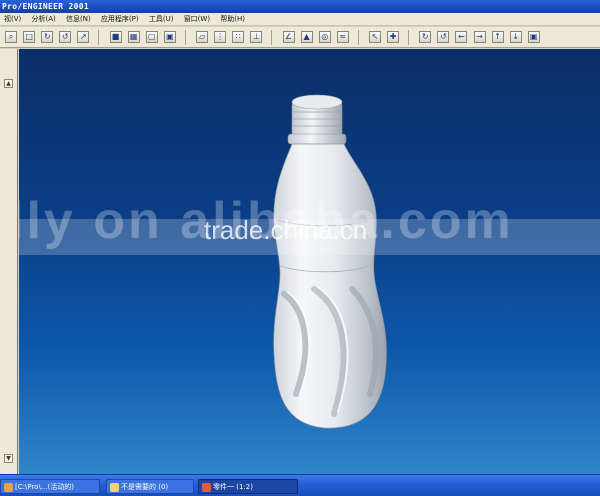  Describe the element at coordinates (133, 37) in the screenshot. I see `hidden-line-icon: ▦` at that location.